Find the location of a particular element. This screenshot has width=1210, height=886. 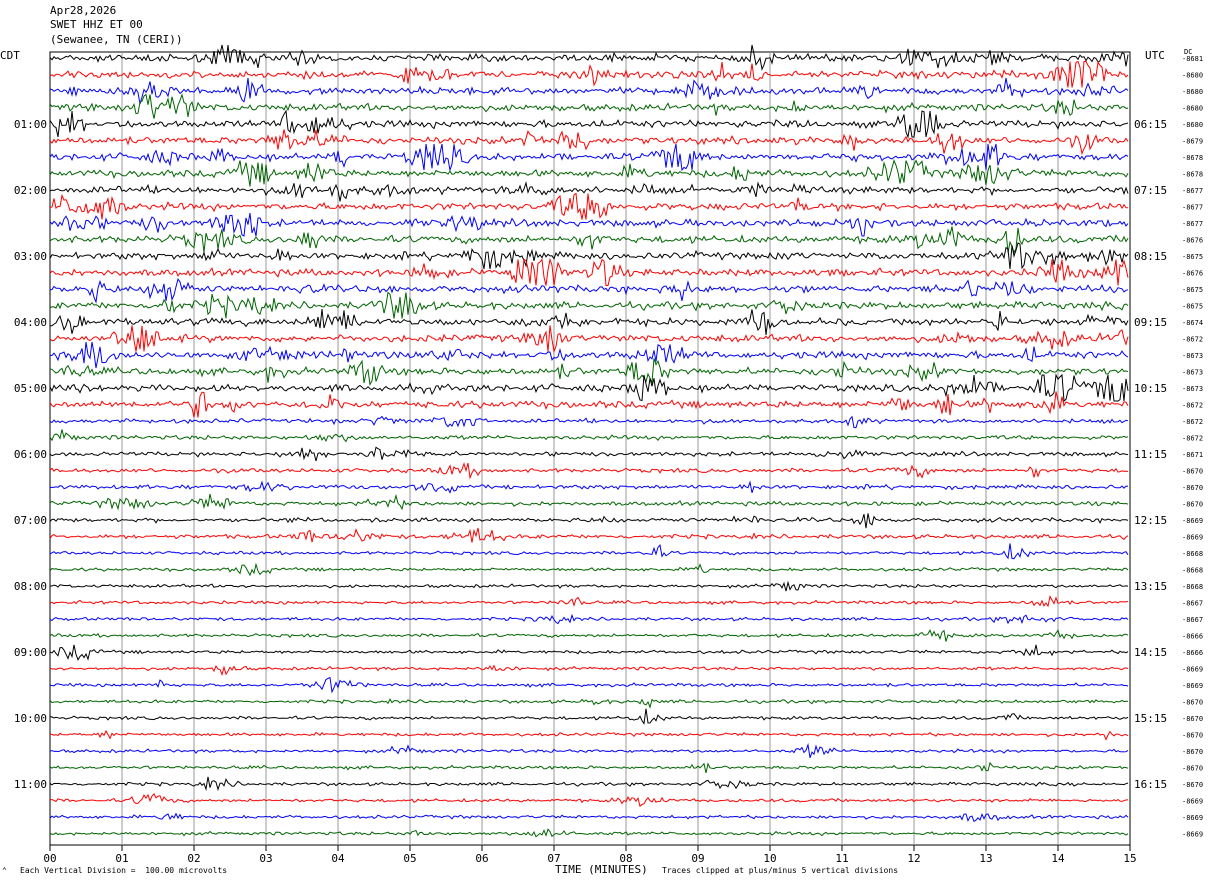

x-tick-label: 04 is located at coordinates (338, 858).